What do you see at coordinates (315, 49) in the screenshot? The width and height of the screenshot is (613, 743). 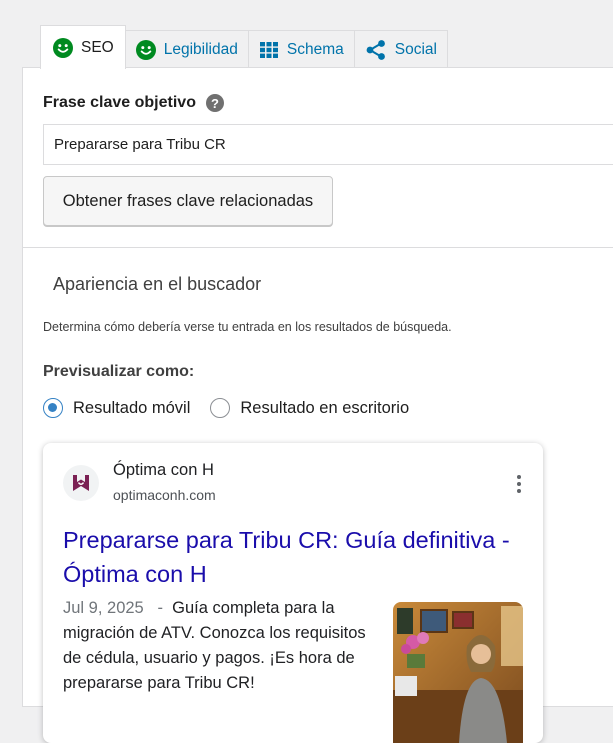 I see `tab-label: Schema` at bounding box center [315, 49].